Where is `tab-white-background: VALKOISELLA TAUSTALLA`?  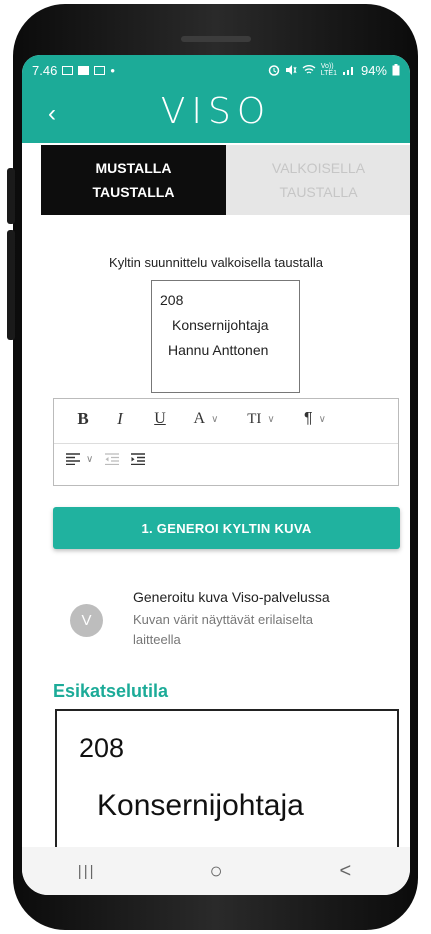
tab-white-background: VALKOISELLA TAUSTALLA is located at coordinates (318, 180).